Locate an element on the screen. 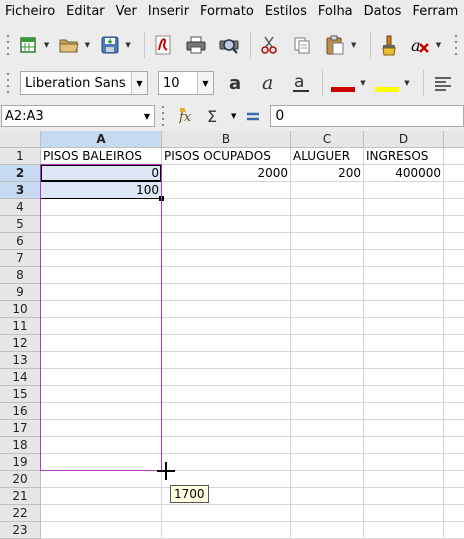 This screenshot has height=539, width=464. cell-a3: 100 is located at coordinates (101, 190).